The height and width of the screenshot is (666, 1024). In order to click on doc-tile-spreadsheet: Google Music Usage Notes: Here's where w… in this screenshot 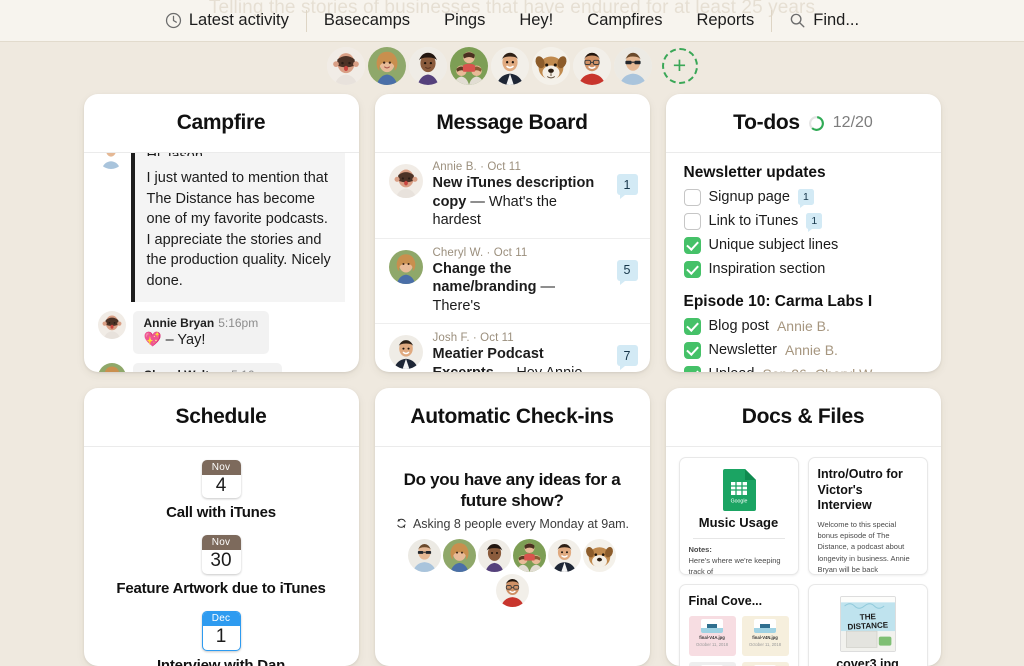, I will do `click(739, 516)`.